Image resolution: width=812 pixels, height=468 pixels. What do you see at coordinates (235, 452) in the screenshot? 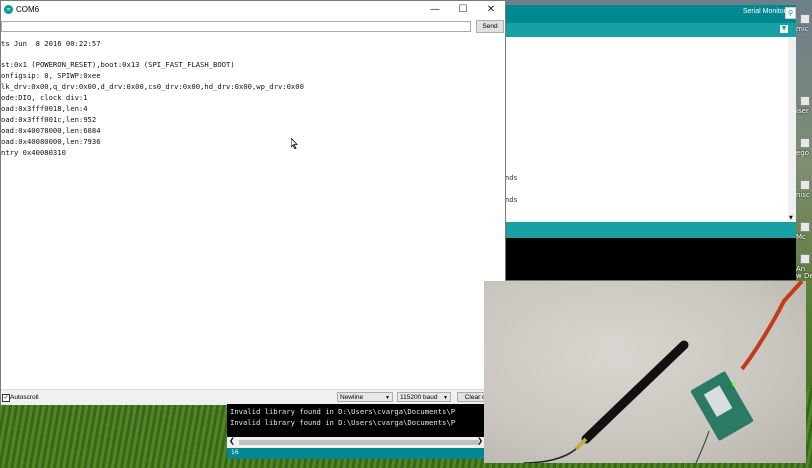
I see `line-number-status: 16` at bounding box center [235, 452].